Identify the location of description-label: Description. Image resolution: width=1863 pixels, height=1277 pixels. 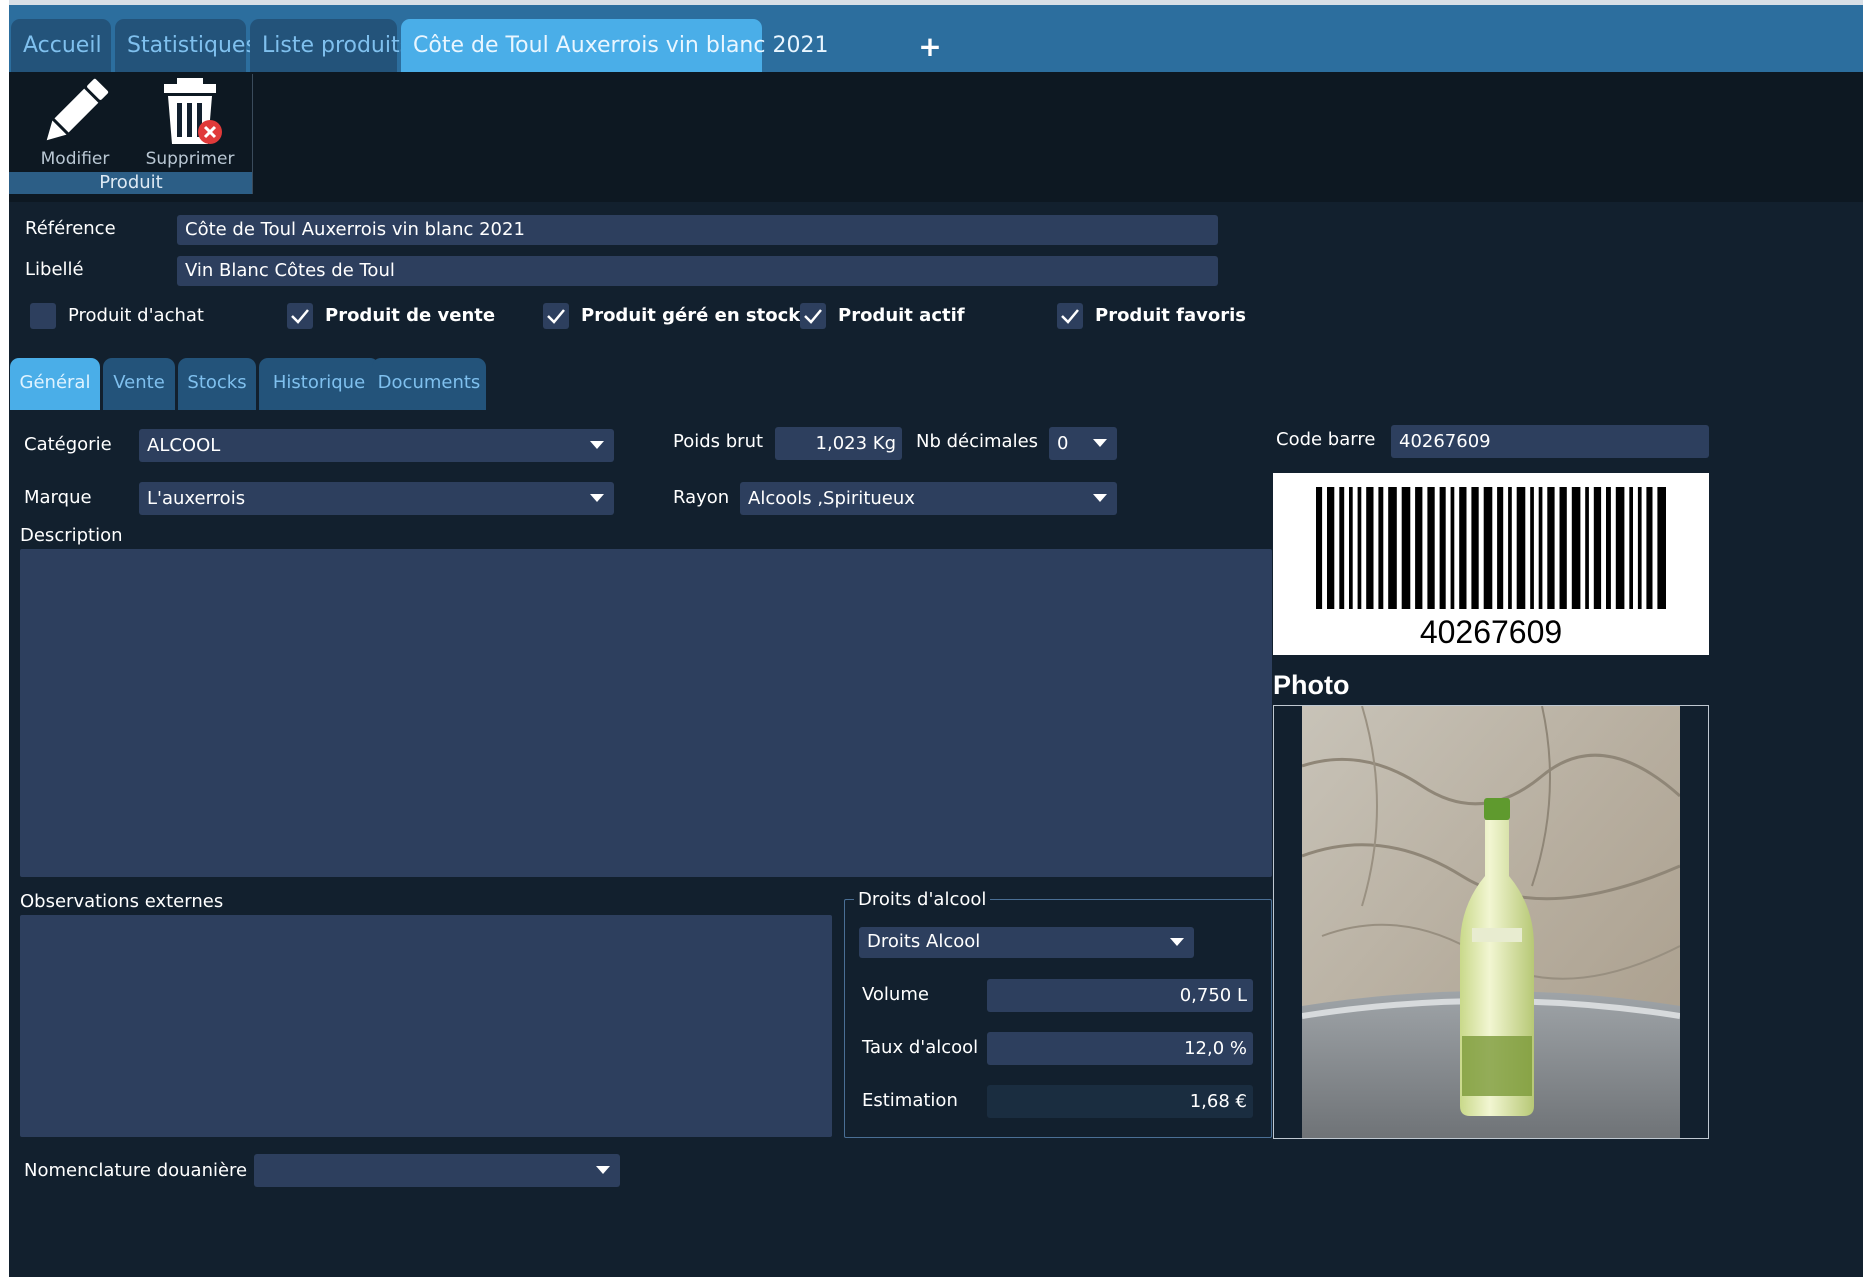
(71, 535).